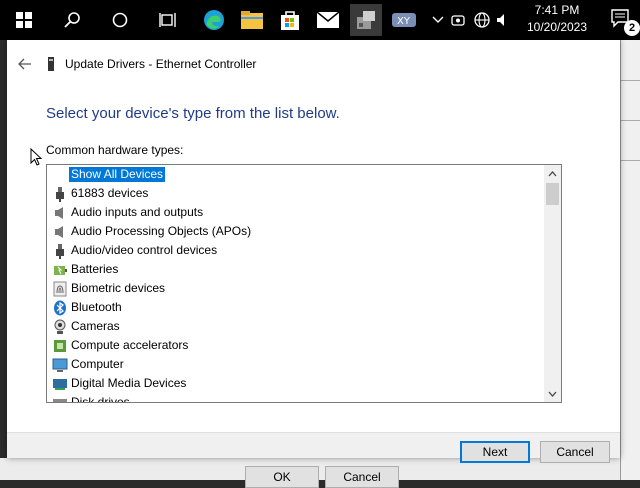 This screenshot has width=640, height=488. Describe the element at coordinates (60, 384) in the screenshot. I see `media-device-icon` at that location.